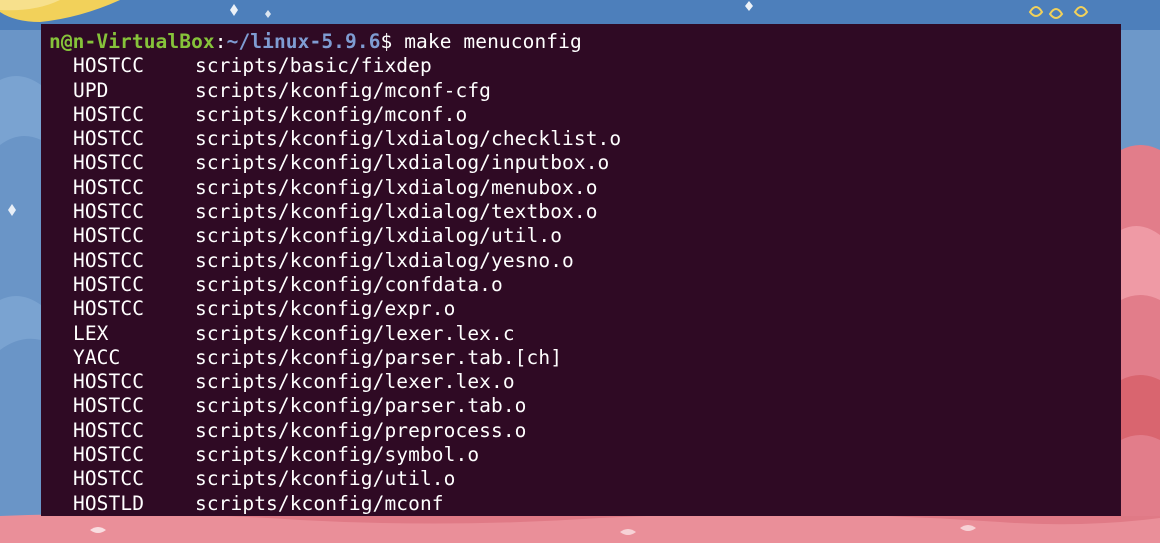 This screenshot has height=543, width=1160. I want to click on build-step-path: scripts/kconfig/mconf, so click(319, 503).